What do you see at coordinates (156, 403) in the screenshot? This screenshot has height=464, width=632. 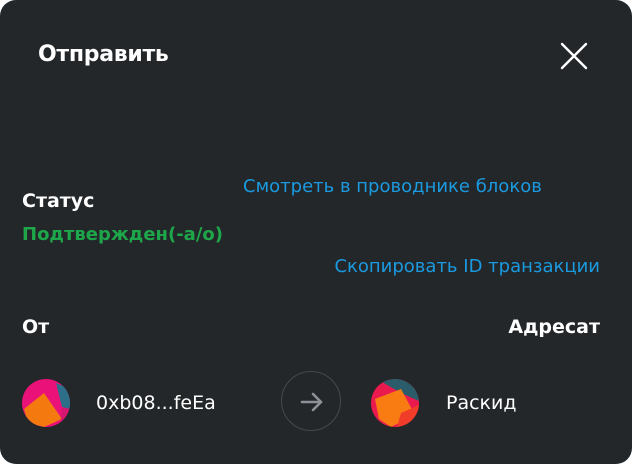 I see `from-address: 0xb08...feEa` at bounding box center [156, 403].